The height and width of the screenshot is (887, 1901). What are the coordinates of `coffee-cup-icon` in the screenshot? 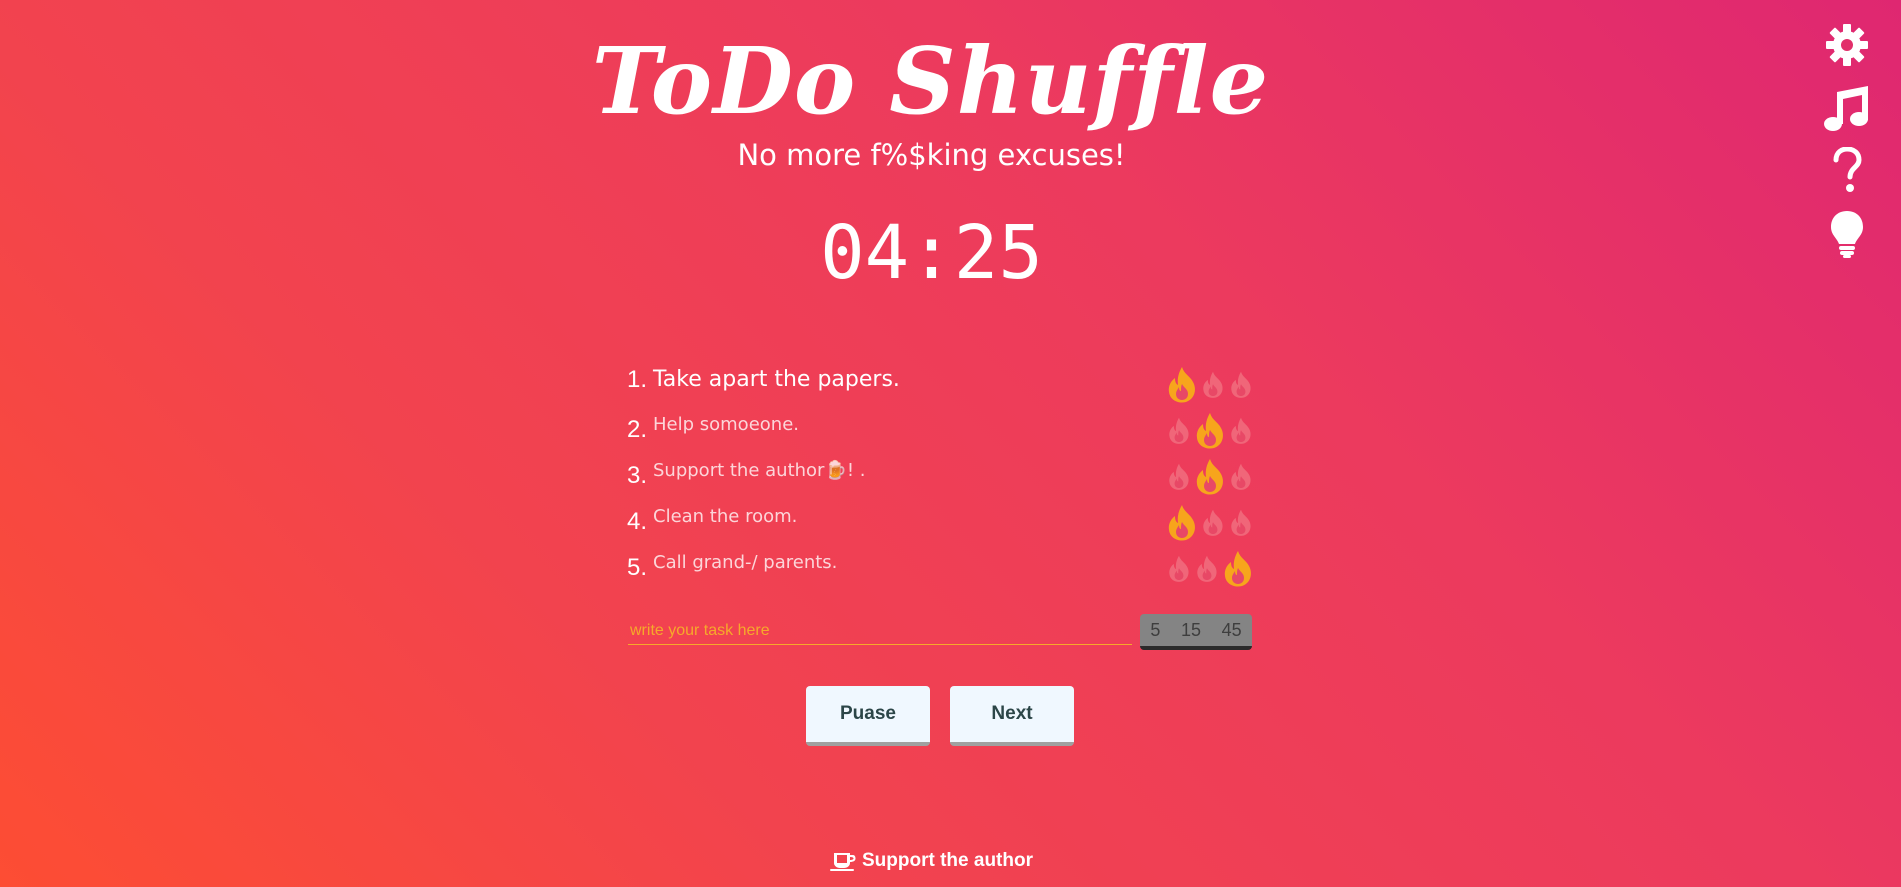 It's located at (843, 861).